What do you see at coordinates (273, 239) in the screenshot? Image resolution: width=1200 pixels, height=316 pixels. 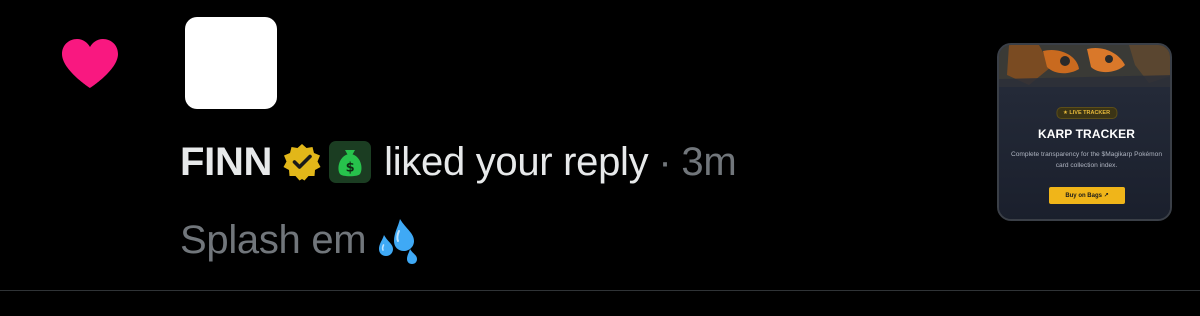 I see `reply-text: Splash em` at bounding box center [273, 239].